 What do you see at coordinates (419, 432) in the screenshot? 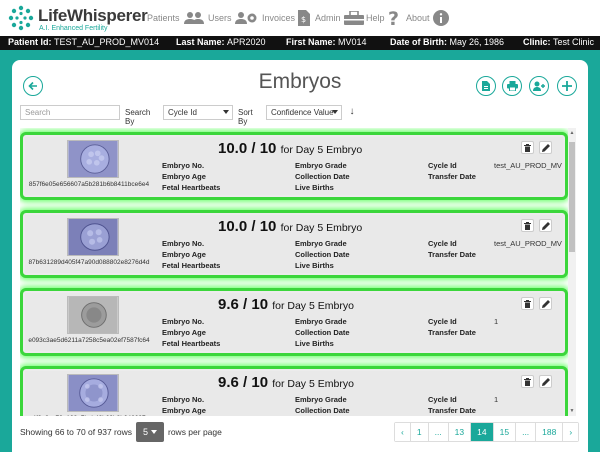
I see `page-link: 1` at bounding box center [419, 432].